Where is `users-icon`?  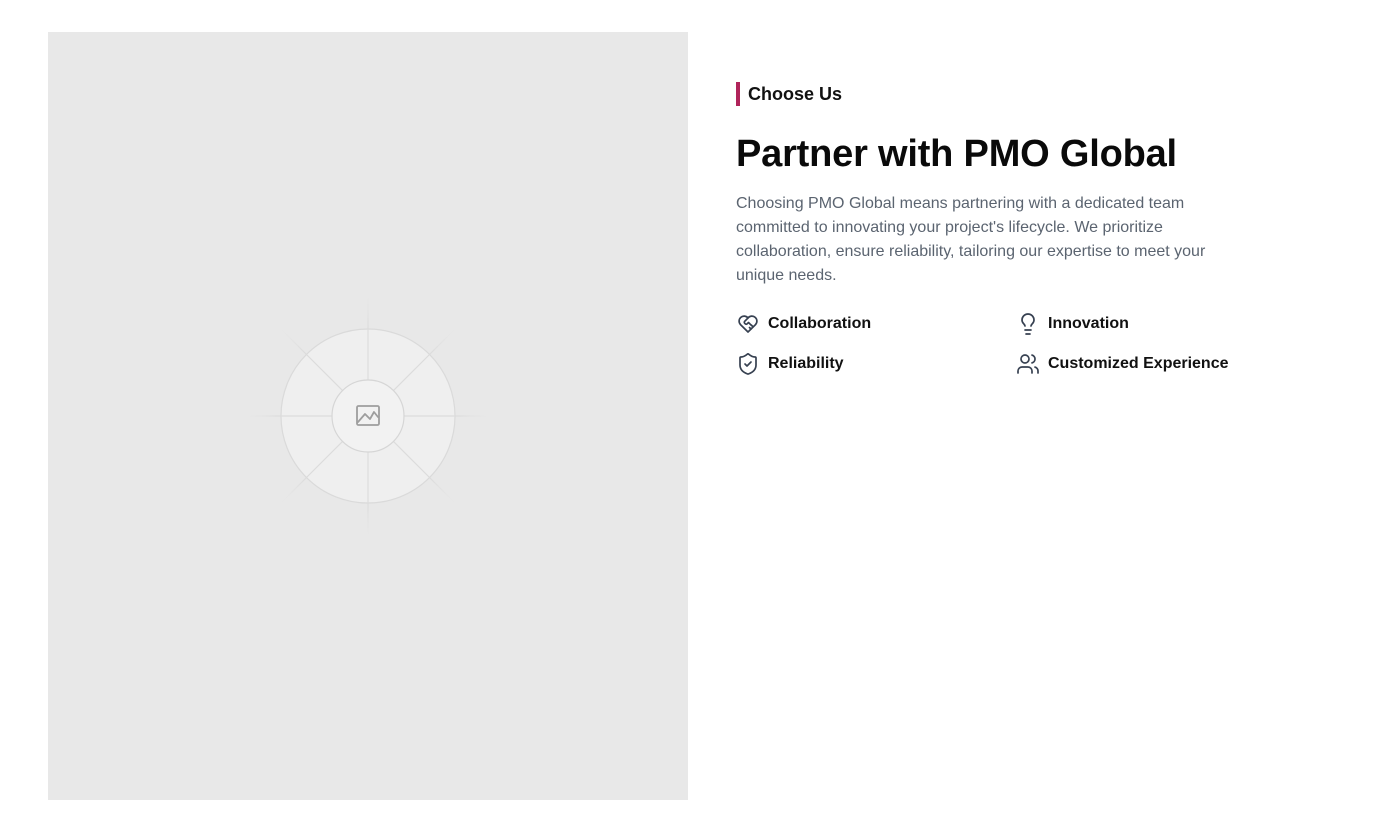 users-icon is located at coordinates (1028, 364).